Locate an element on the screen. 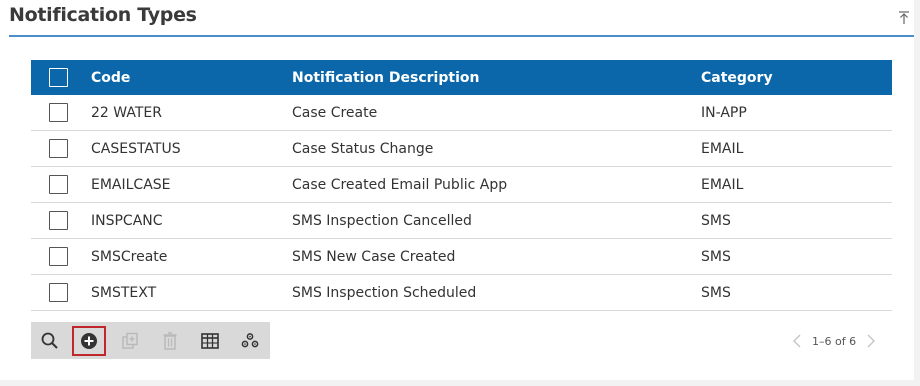 This screenshot has width=920, height=386. cell-code: INSPCANC is located at coordinates (127, 220).